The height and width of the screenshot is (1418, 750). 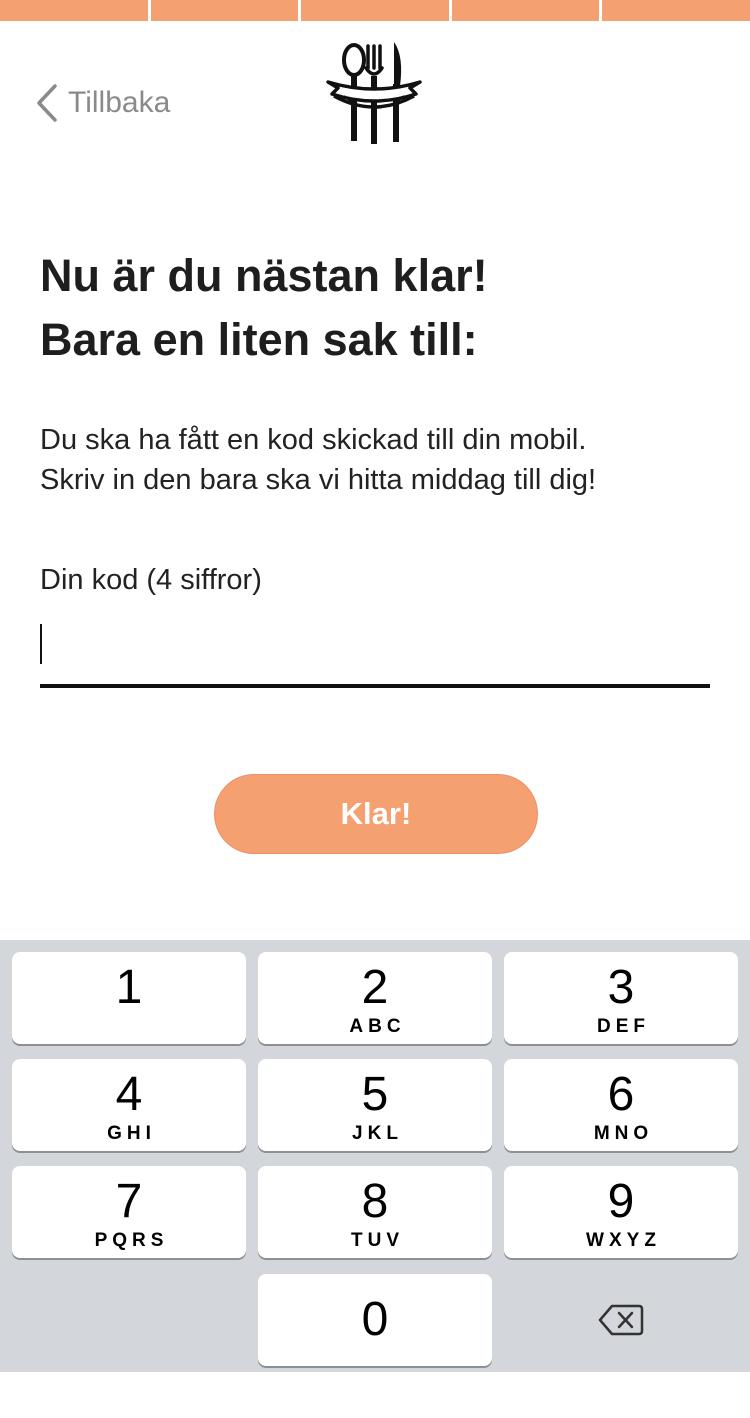 I want to click on key-digit: 2, so click(x=375, y=987).